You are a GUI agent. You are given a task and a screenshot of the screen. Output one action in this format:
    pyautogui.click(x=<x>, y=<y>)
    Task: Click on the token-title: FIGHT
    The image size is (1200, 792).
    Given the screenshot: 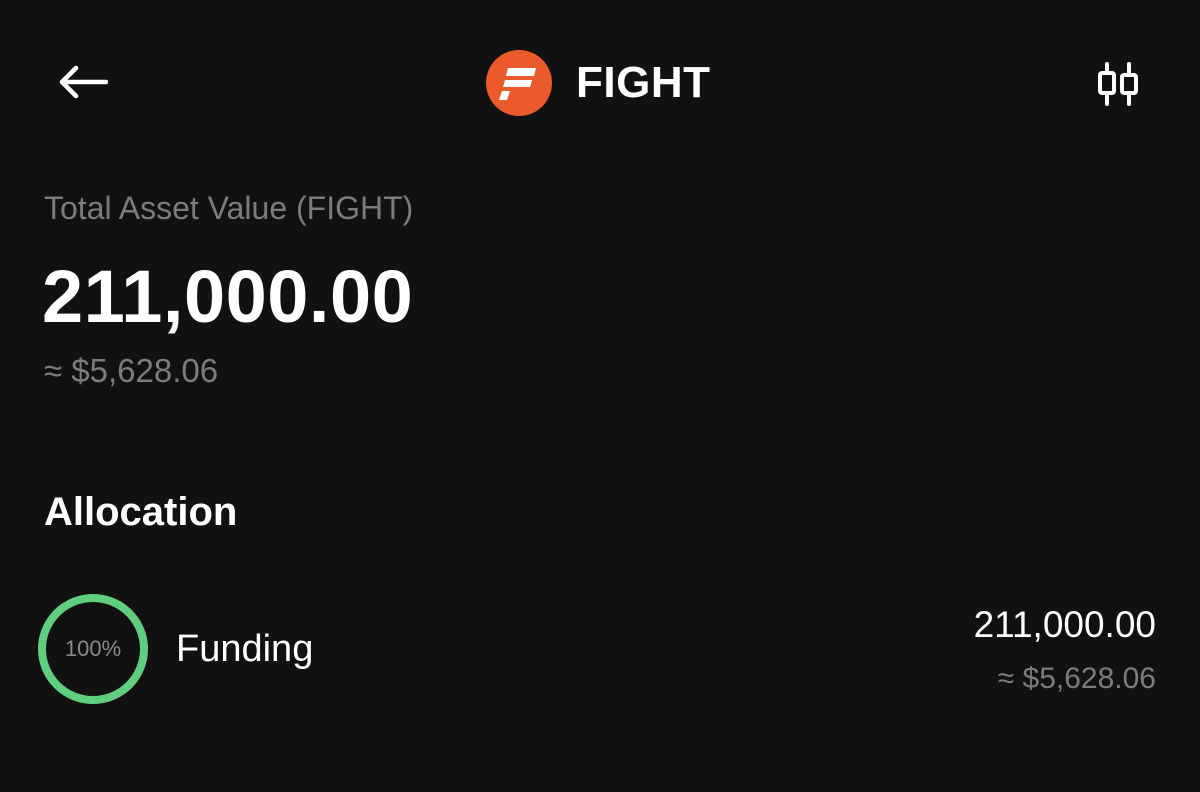 What is the action you would take?
    pyautogui.click(x=598, y=83)
    